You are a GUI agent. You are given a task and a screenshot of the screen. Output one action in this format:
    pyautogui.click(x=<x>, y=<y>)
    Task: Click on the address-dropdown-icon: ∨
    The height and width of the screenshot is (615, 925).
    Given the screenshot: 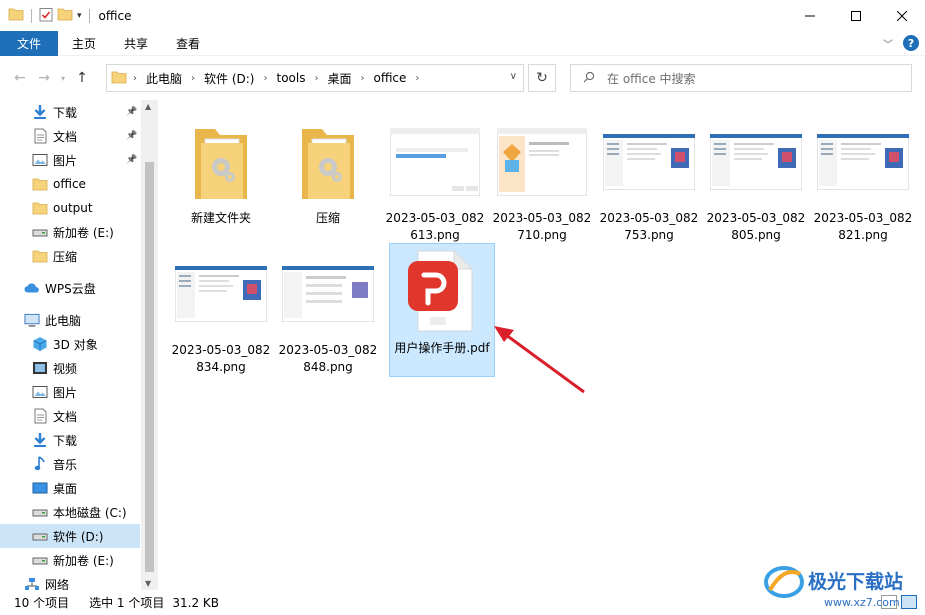 What is the action you would take?
    pyautogui.click(x=513, y=76)
    